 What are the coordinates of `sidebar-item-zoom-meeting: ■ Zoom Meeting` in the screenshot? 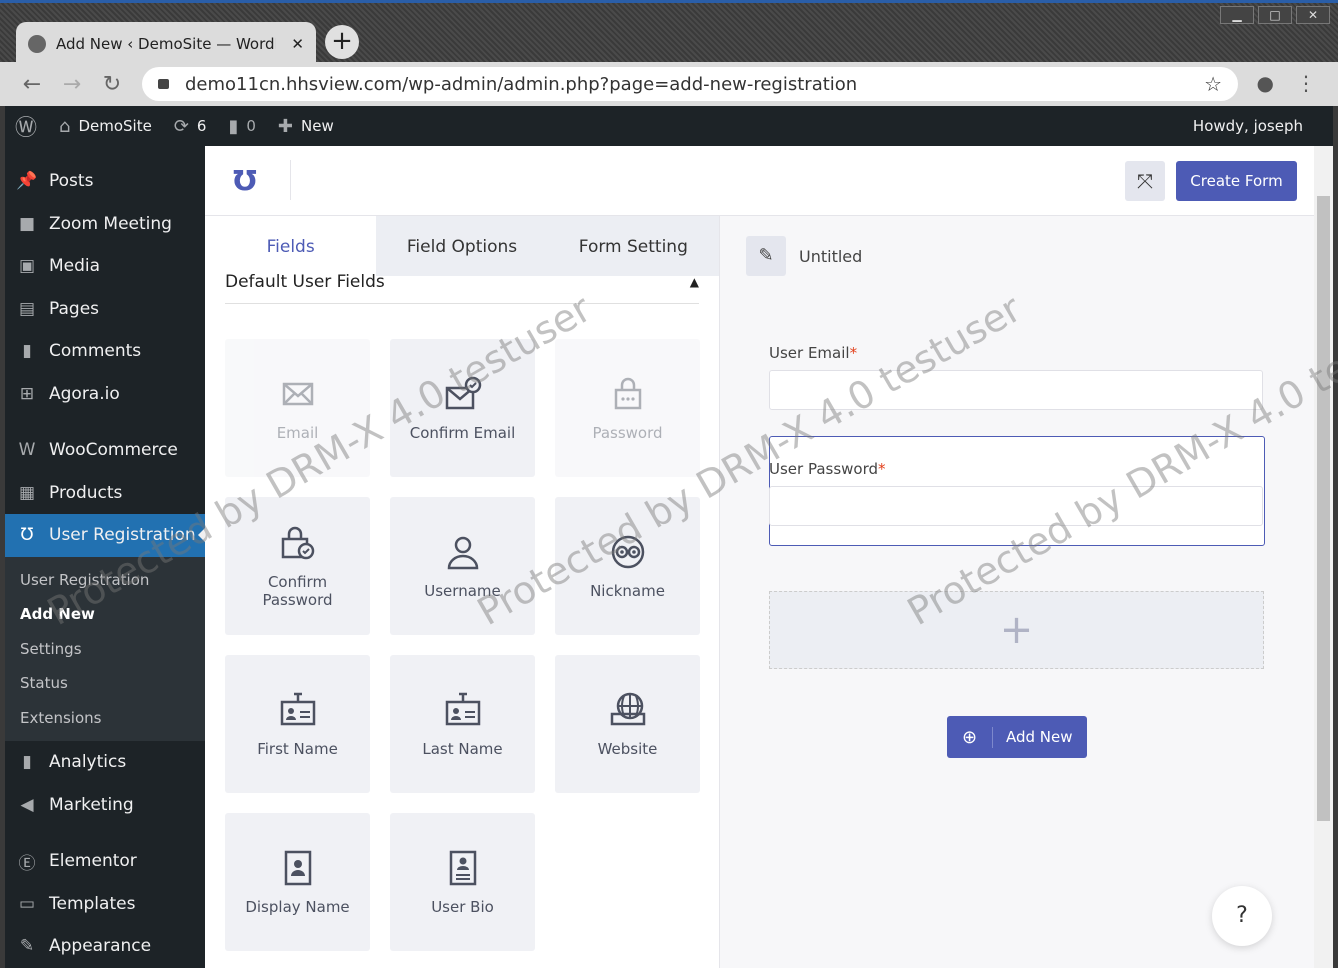 It's located at (105, 224).